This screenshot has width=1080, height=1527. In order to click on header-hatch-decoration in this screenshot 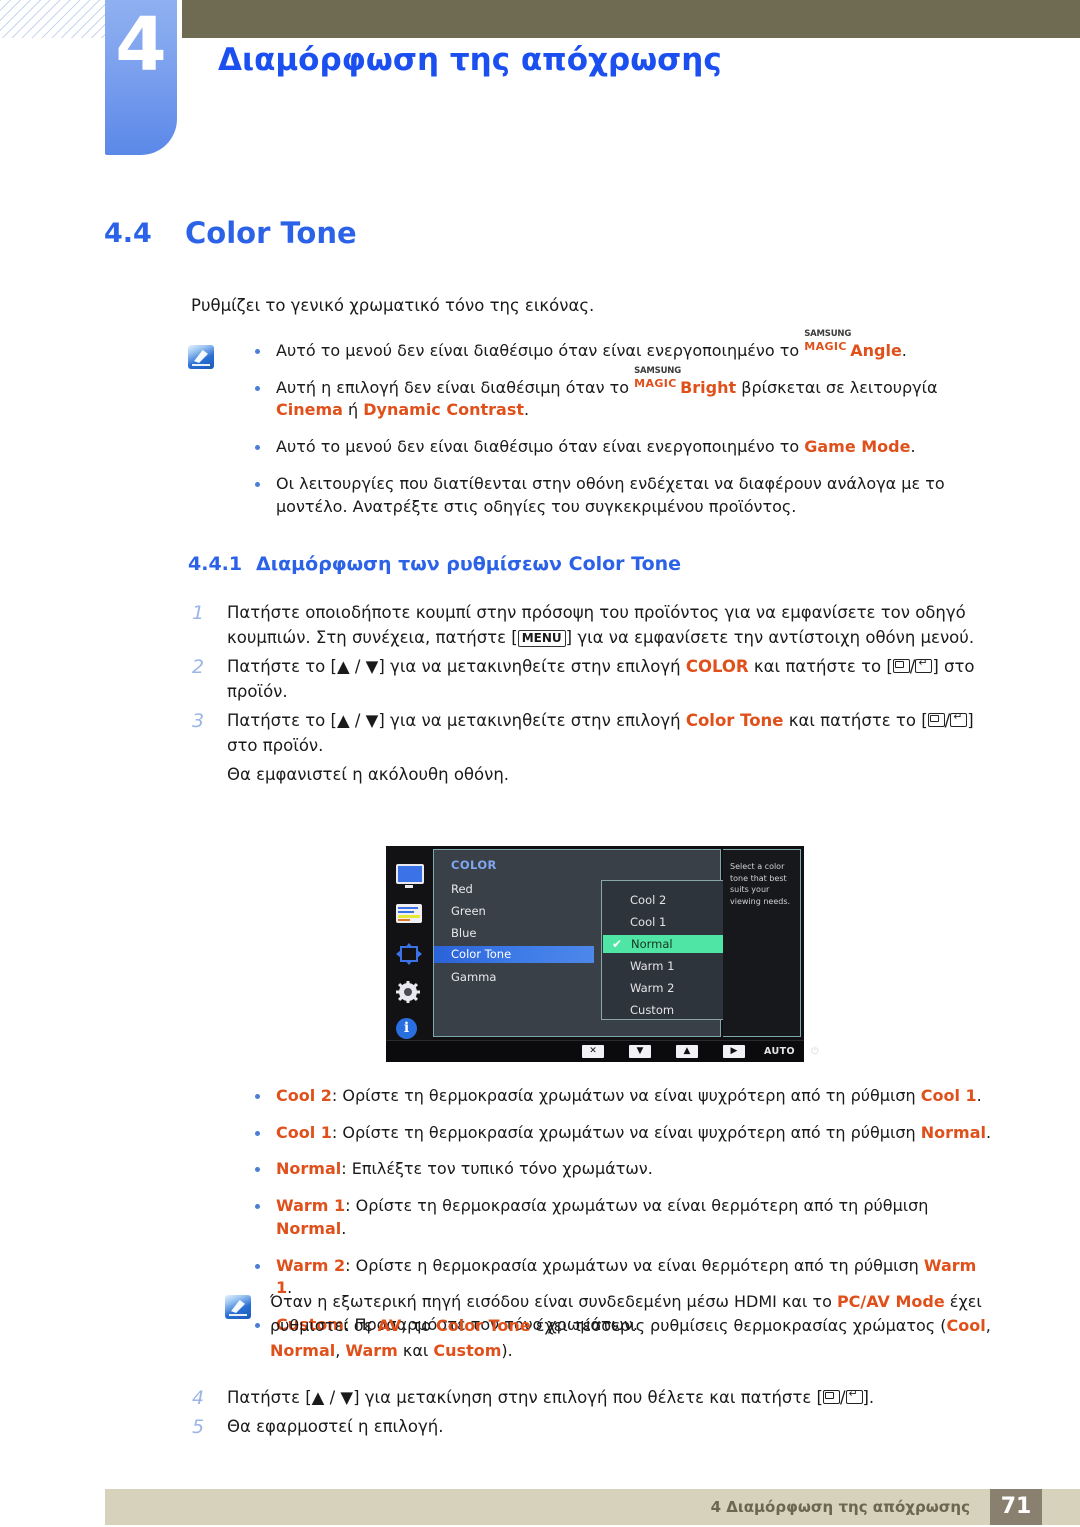, I will do `click(54, 19)`.